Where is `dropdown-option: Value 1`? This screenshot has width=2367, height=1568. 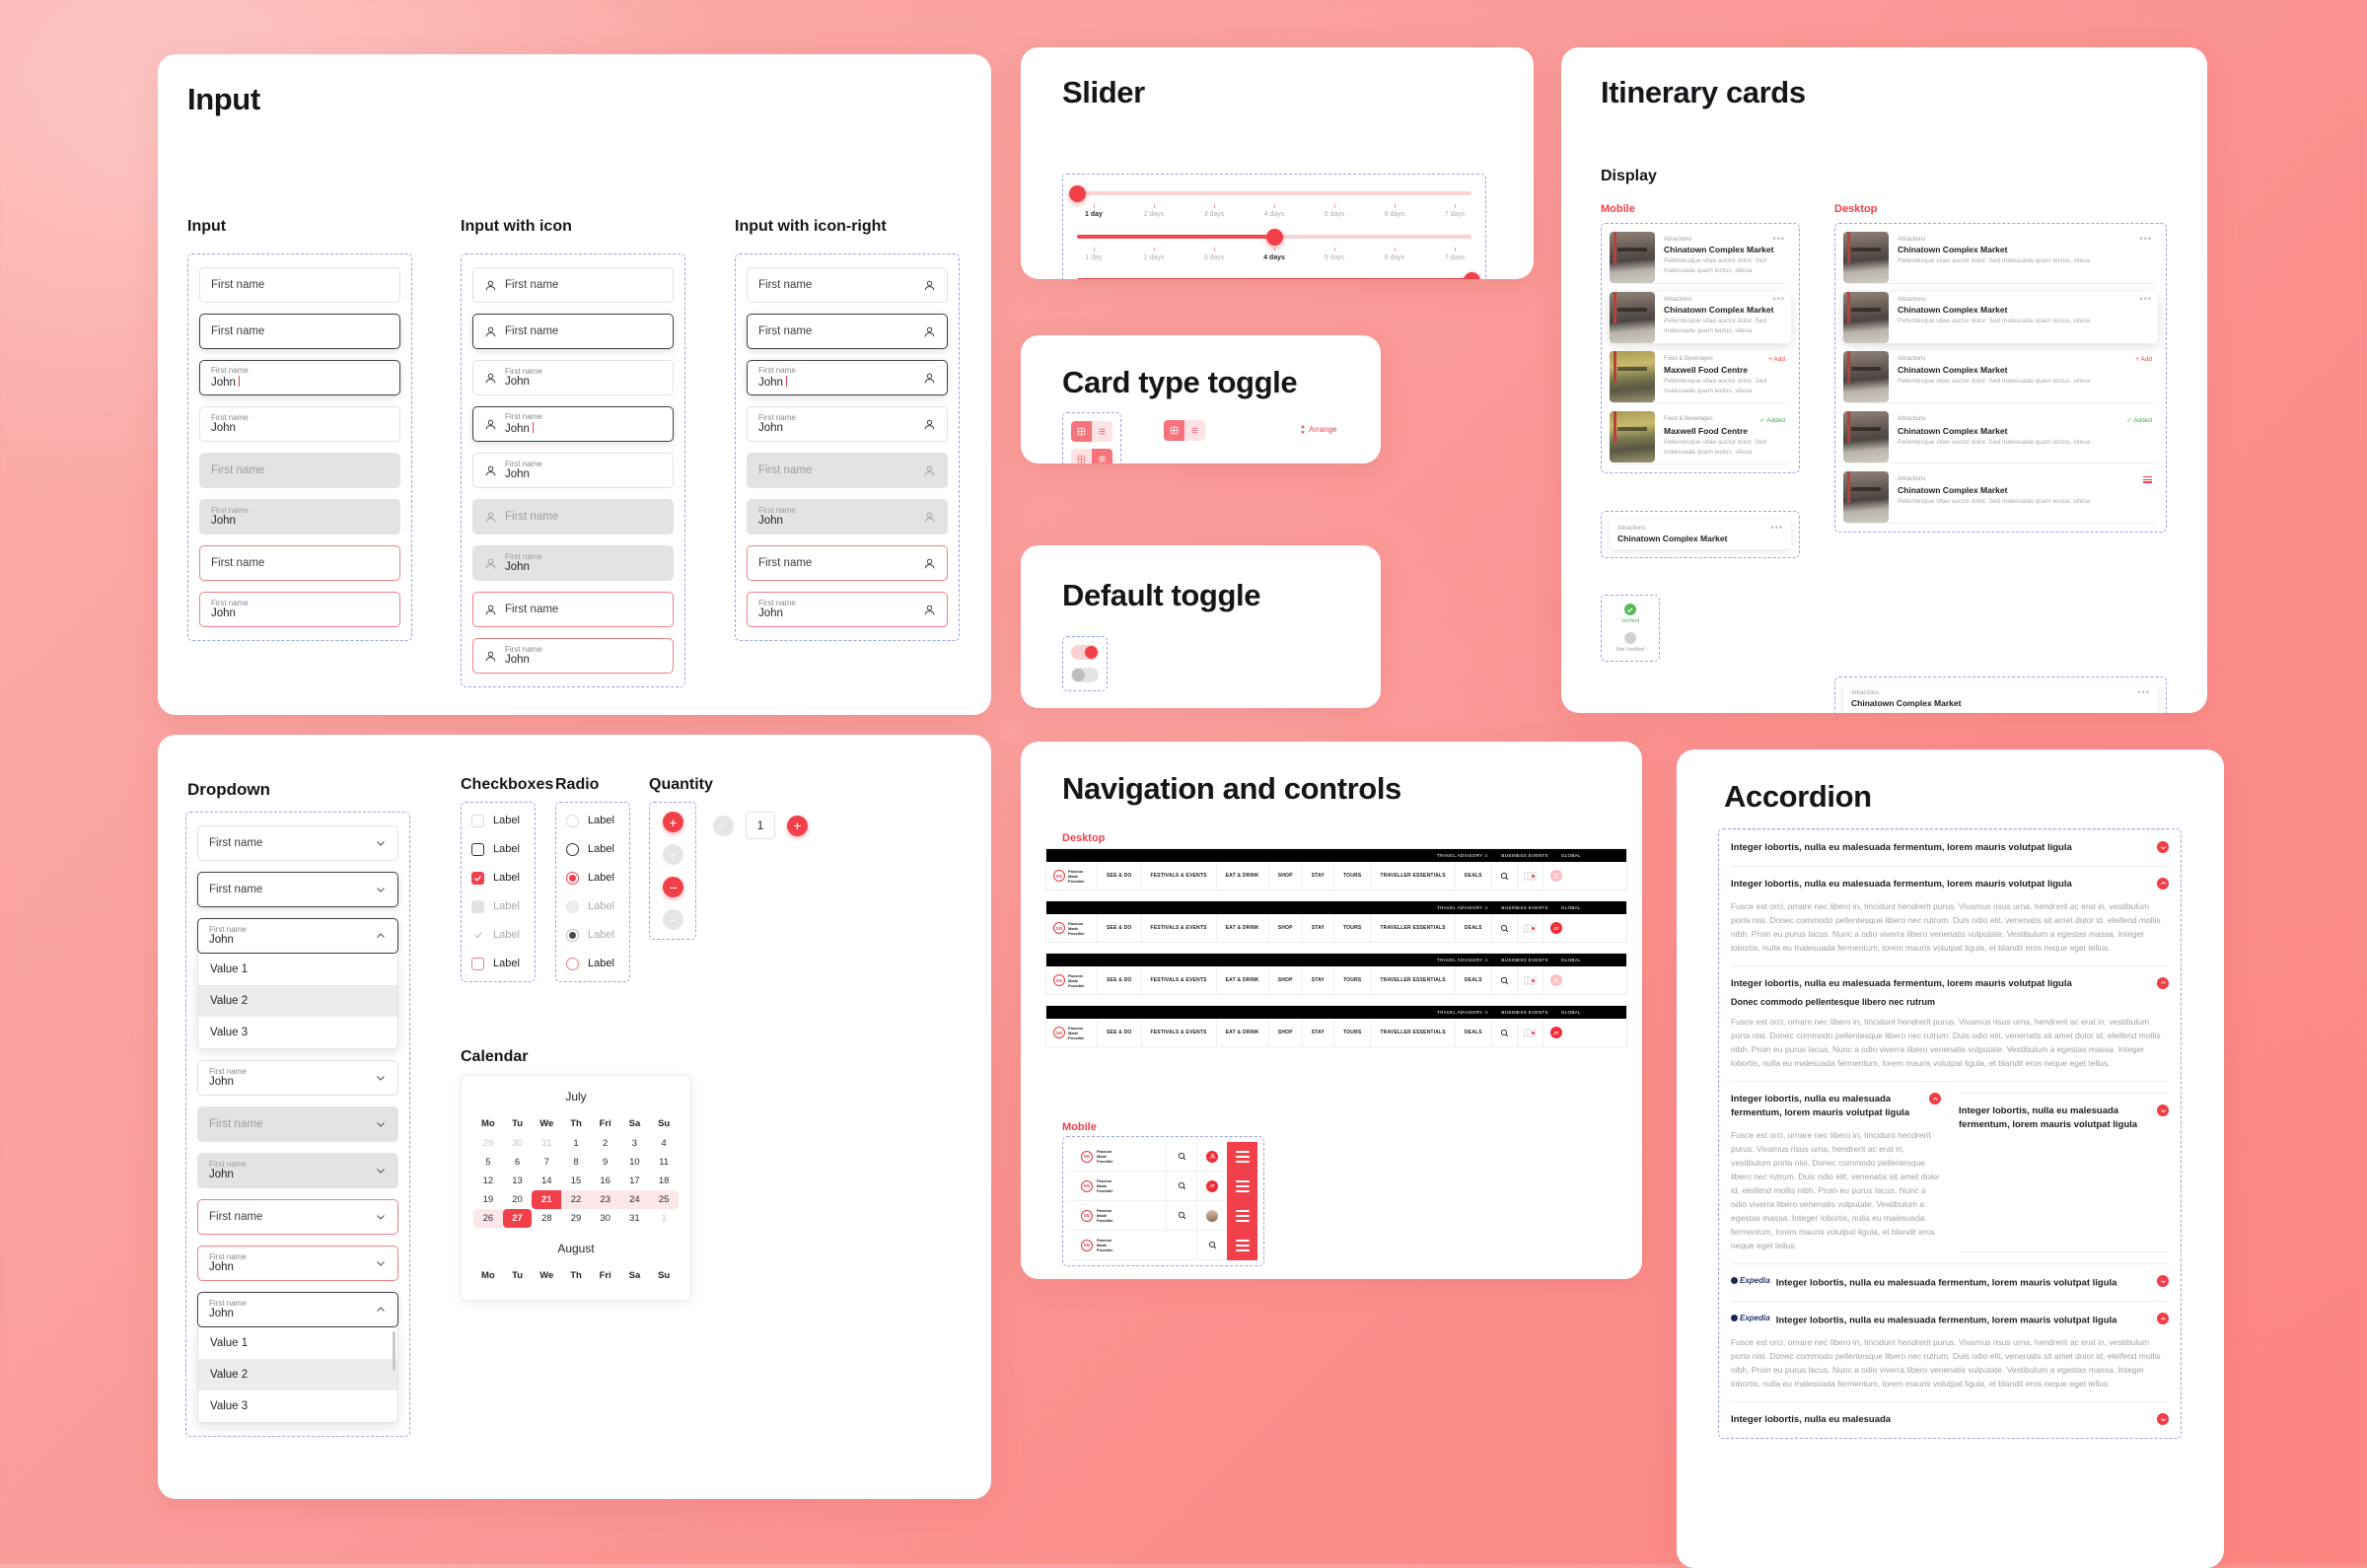
dropdown-option: Value 1 is located at coordinates (297, 1343).